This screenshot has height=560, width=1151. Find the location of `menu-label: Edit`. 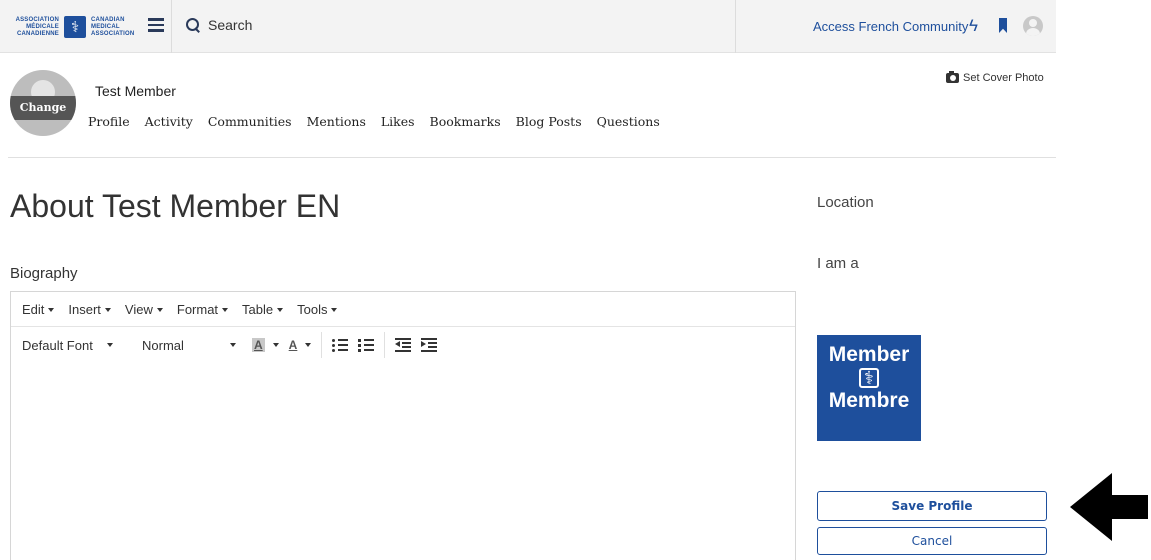

menu-label: Edit is located at coordinates (33, 309).